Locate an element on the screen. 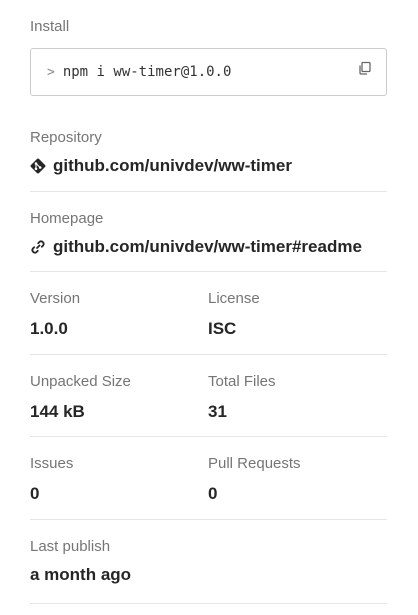 The width and height of the screenshot is (418, 615). issues-prs-row: Issues 0 Pull Requests 0 is located at coordinates (208, 480).